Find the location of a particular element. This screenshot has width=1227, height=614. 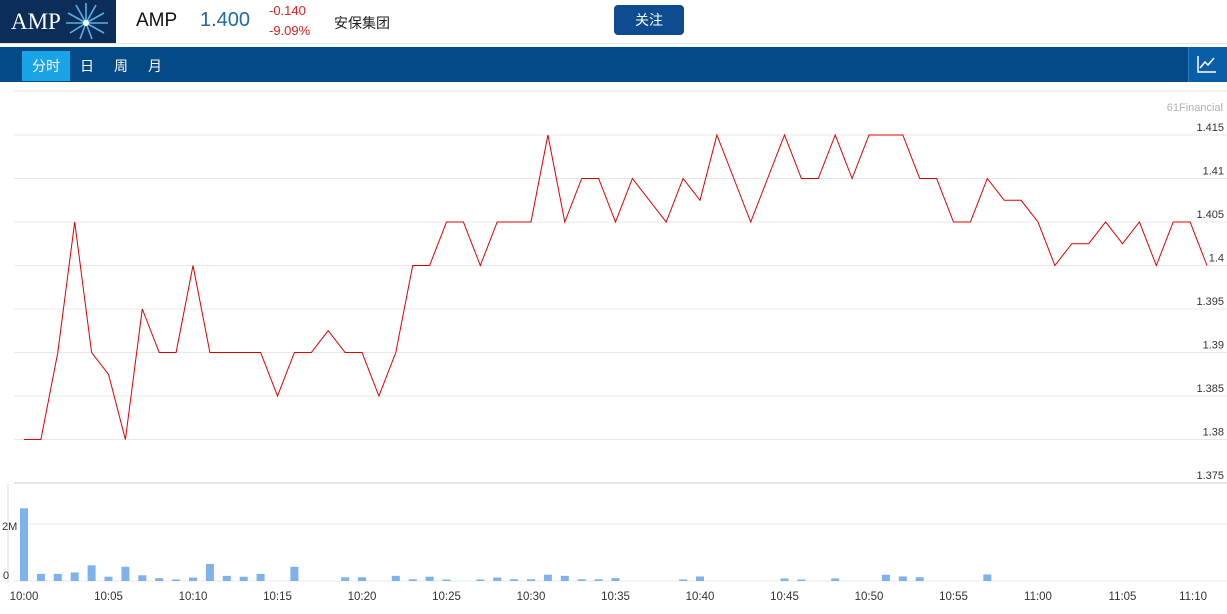

time-tick-label: 10:35 is located at coordinates (615, 597).